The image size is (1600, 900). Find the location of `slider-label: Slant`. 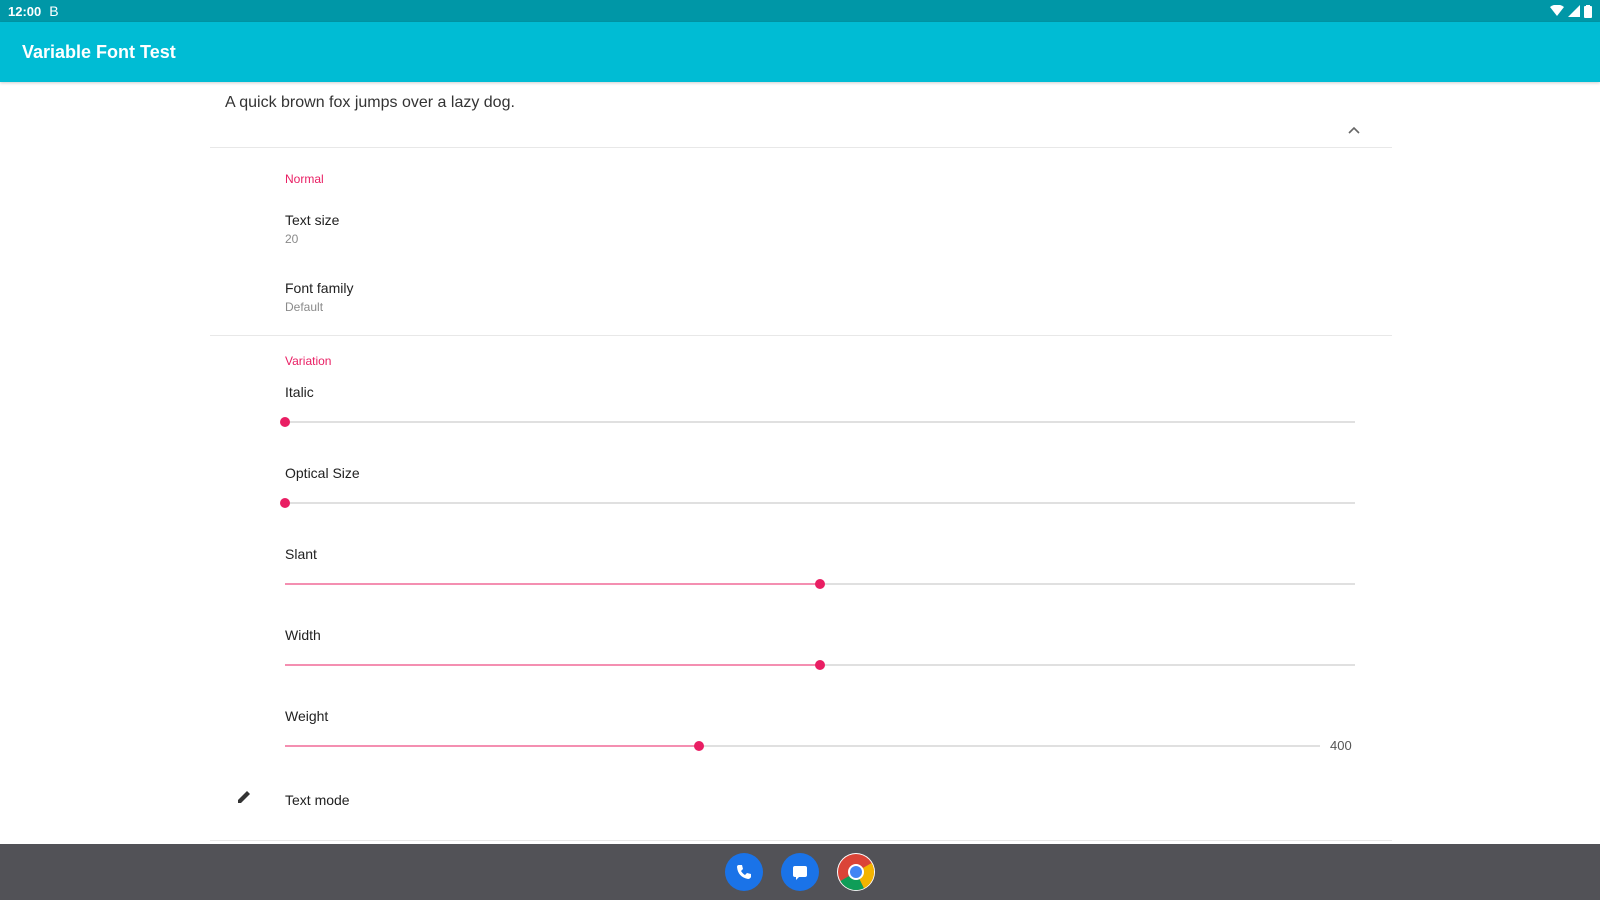

slider-label: Slant is located at coordinates (301, 554).